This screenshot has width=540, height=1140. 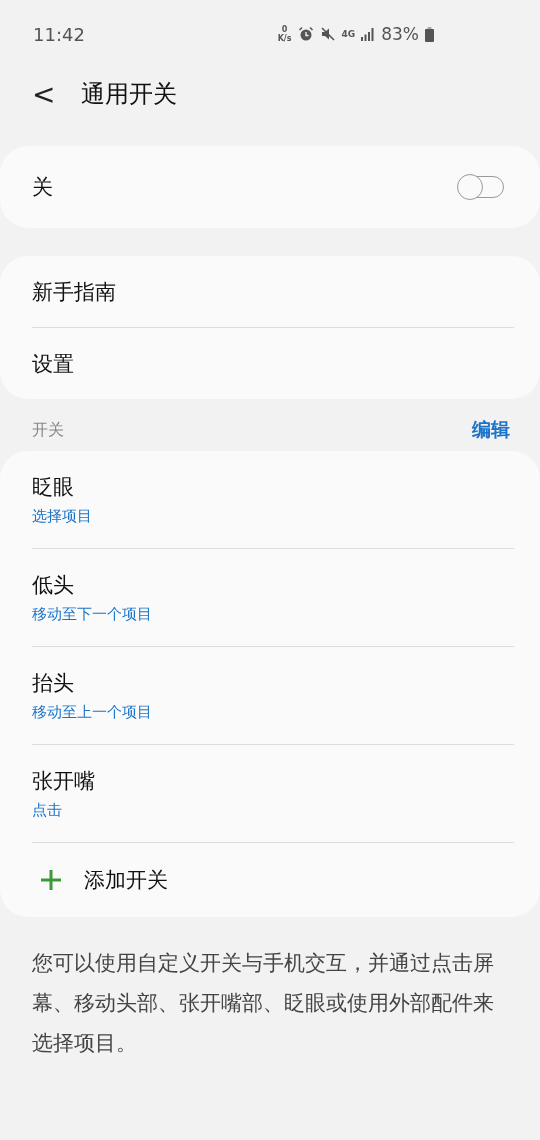 I want to click on plus-icon, so click(x=51, y=880).